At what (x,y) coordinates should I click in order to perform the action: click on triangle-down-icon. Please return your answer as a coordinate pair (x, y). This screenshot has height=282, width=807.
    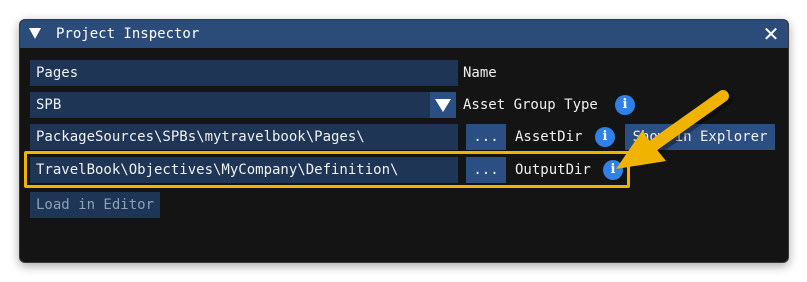
    Looking at the image, I should click on (35, 33).